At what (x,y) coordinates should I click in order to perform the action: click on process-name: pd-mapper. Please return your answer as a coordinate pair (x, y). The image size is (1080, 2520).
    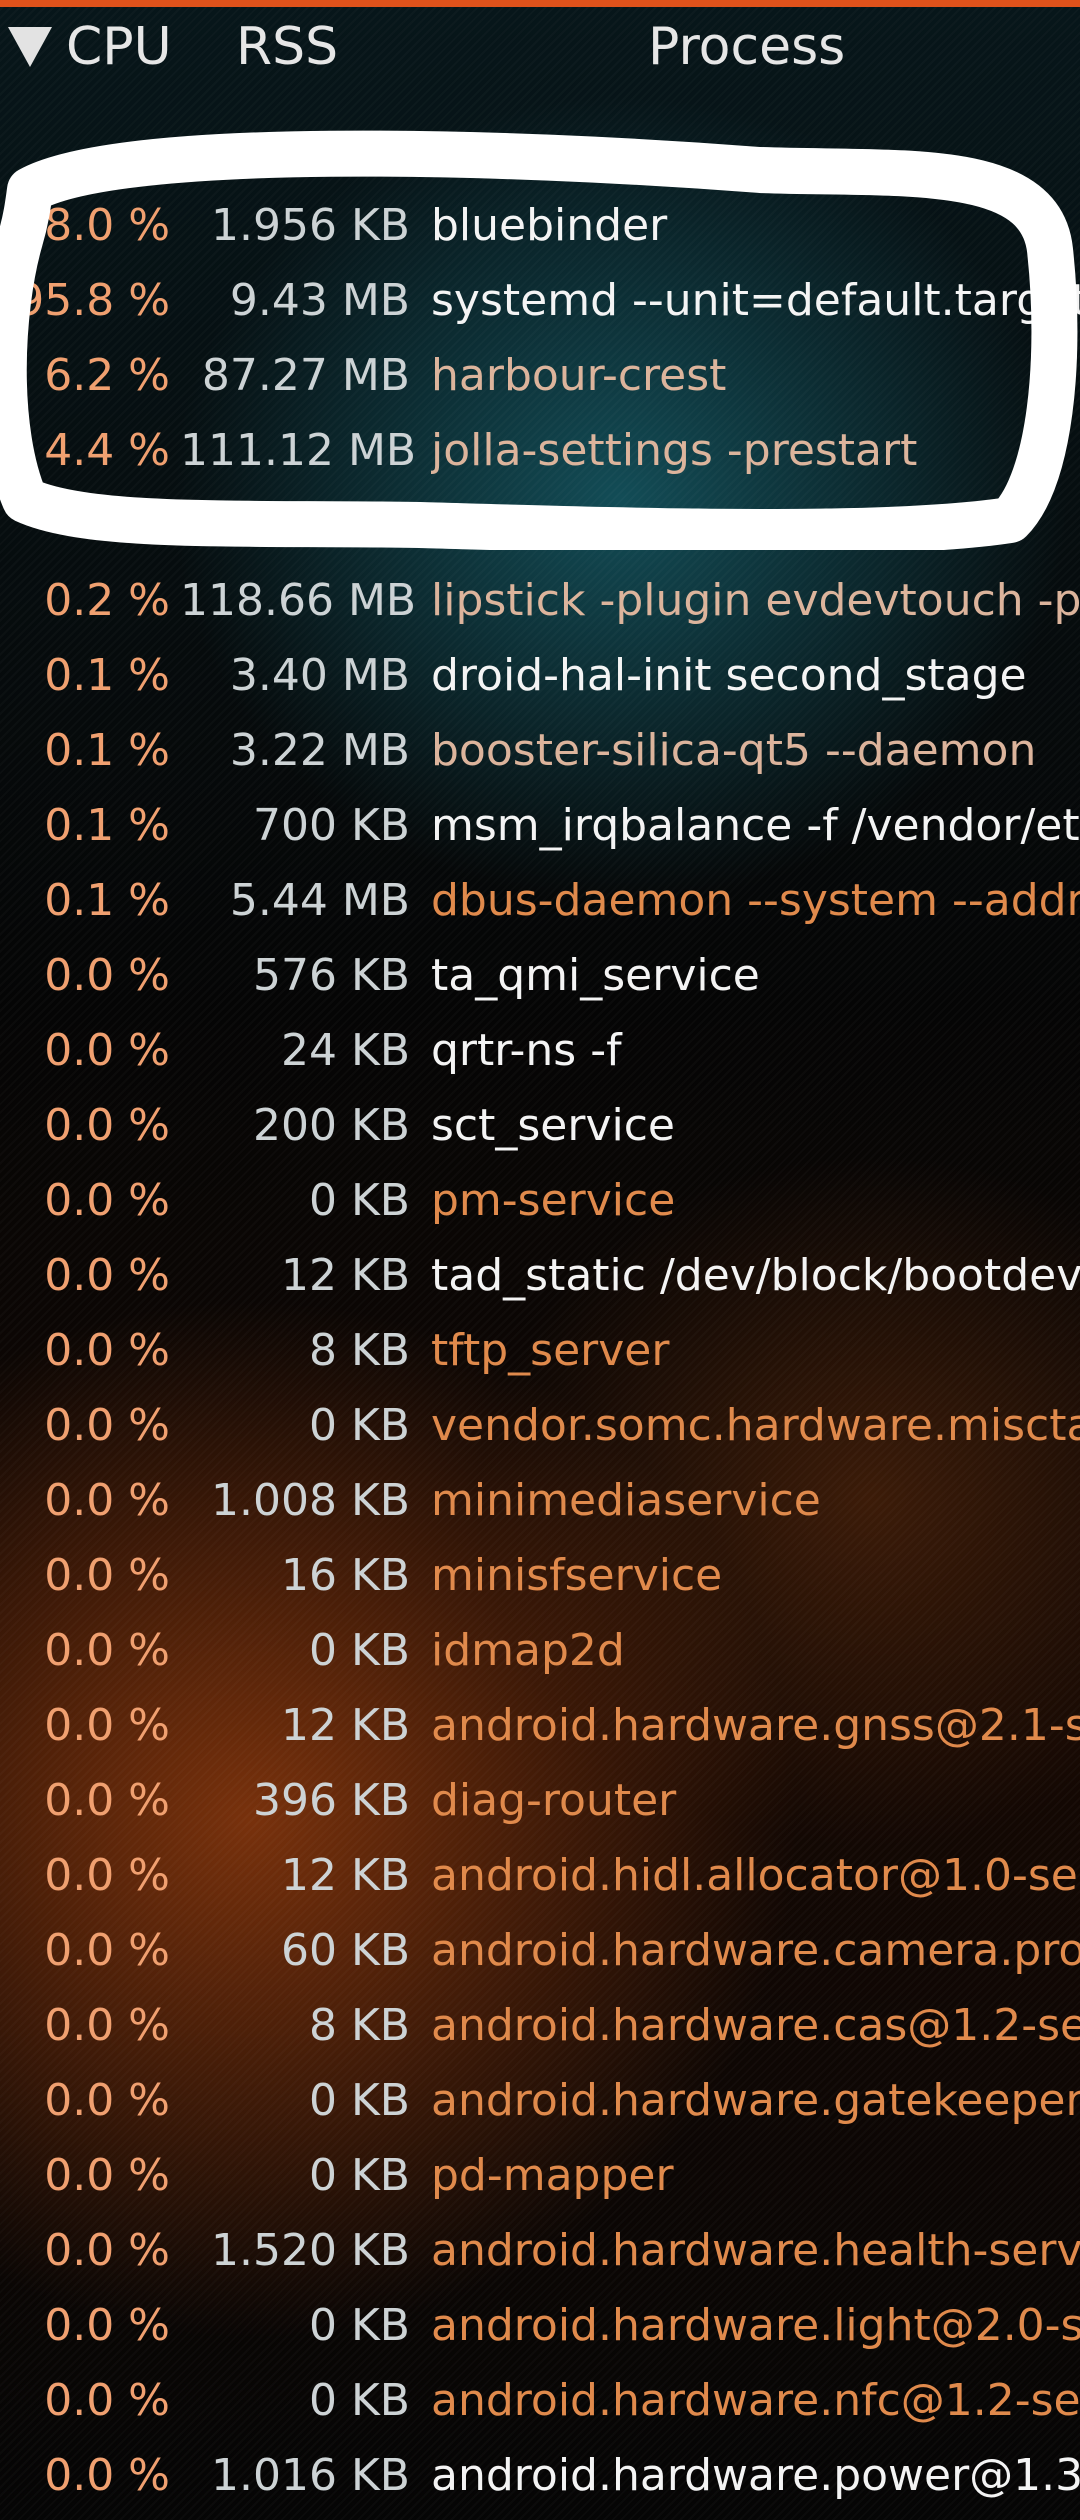
    Looking at the image, I should click on (552, 2175).